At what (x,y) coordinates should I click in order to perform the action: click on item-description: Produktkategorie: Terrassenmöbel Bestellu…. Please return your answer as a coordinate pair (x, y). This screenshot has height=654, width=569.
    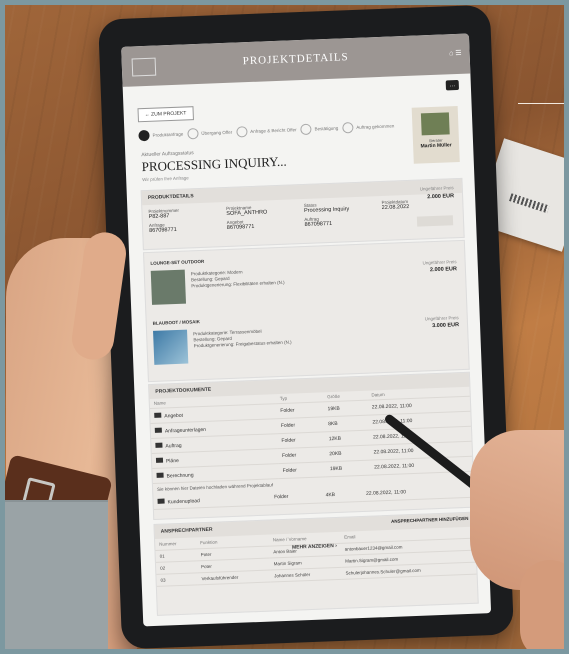
    Looking at the image, I should click on (242, 339).